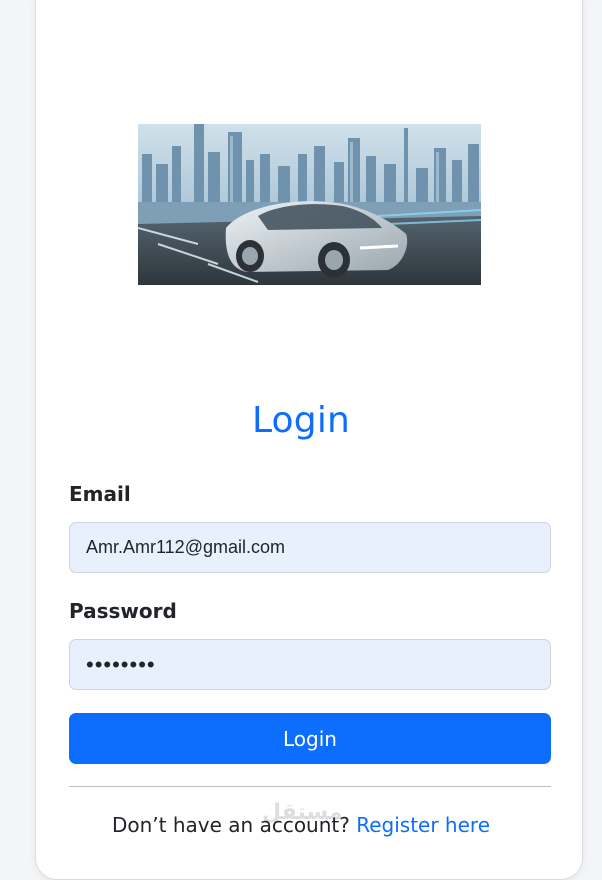  I want to click on login-button: Login, so click(310, 738).